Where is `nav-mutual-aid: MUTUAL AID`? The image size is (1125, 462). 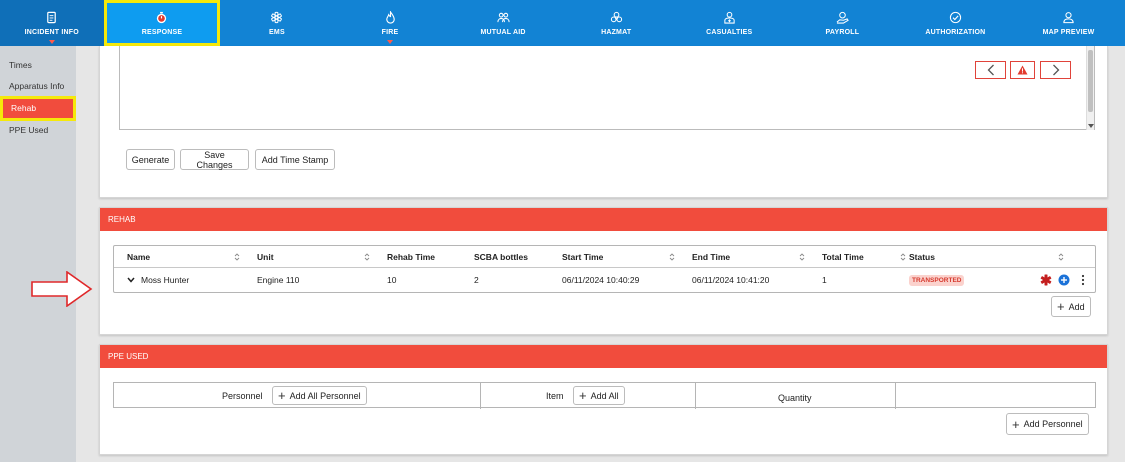 nav-mutual-aid: MUTUAL AID is located at coordinates (503, 23).